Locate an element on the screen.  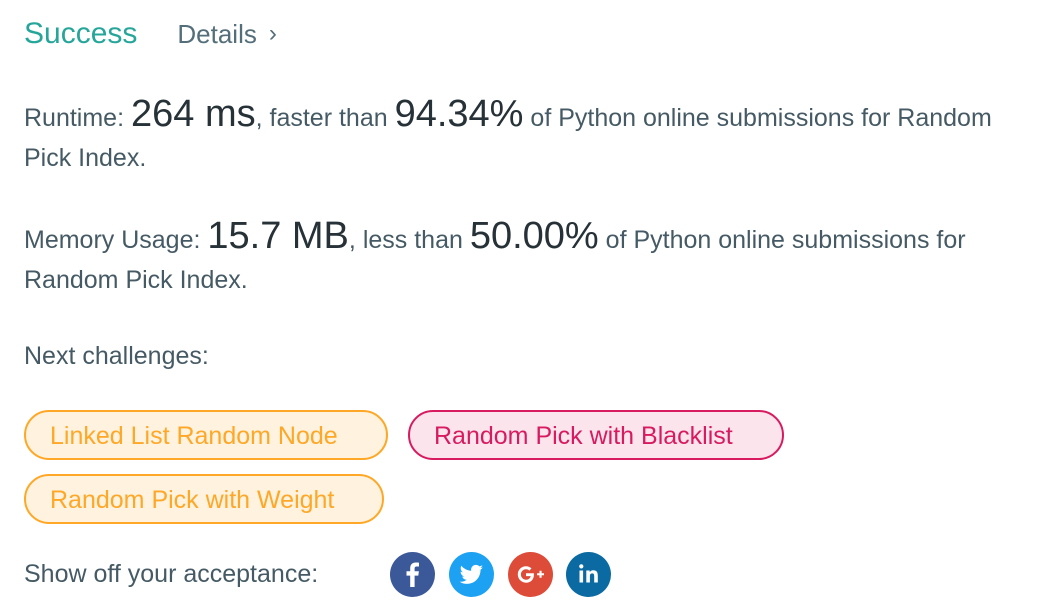
details-label: Details is located at coordinates (217, 33).